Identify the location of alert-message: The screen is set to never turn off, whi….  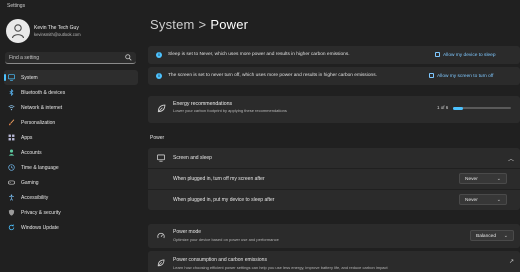
(272, 75).